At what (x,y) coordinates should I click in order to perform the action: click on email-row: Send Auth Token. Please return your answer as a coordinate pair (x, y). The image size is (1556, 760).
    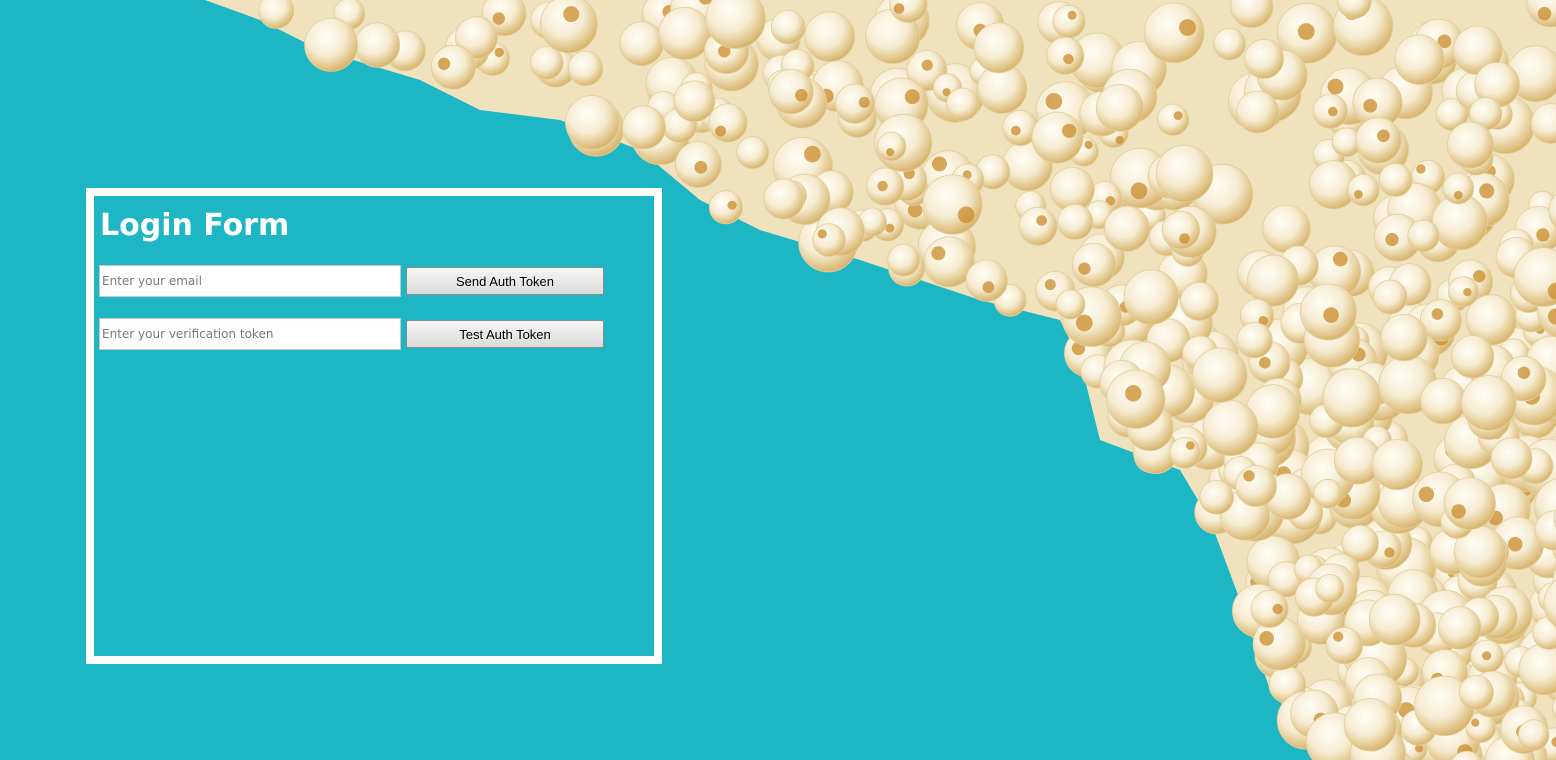
    Looking at the image, I should click on (351, 281).